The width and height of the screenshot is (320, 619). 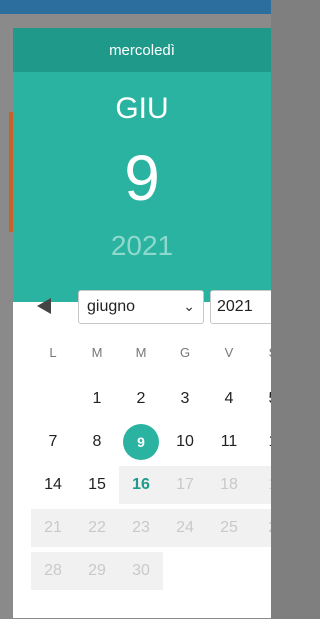 I want to click on day-cell: 7, so click(x=53, y=442).